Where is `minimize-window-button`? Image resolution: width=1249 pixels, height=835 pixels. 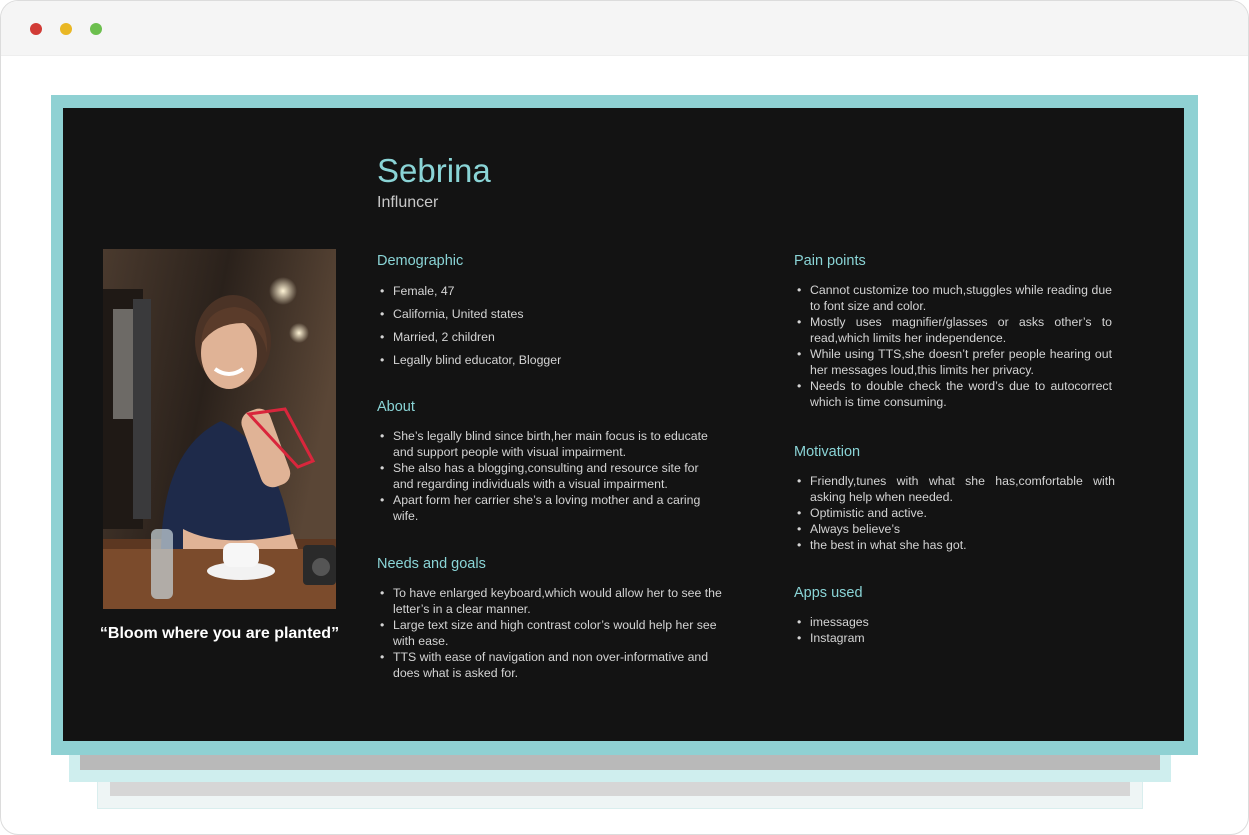
minimize-window-button is located at coordinates (66, 29).